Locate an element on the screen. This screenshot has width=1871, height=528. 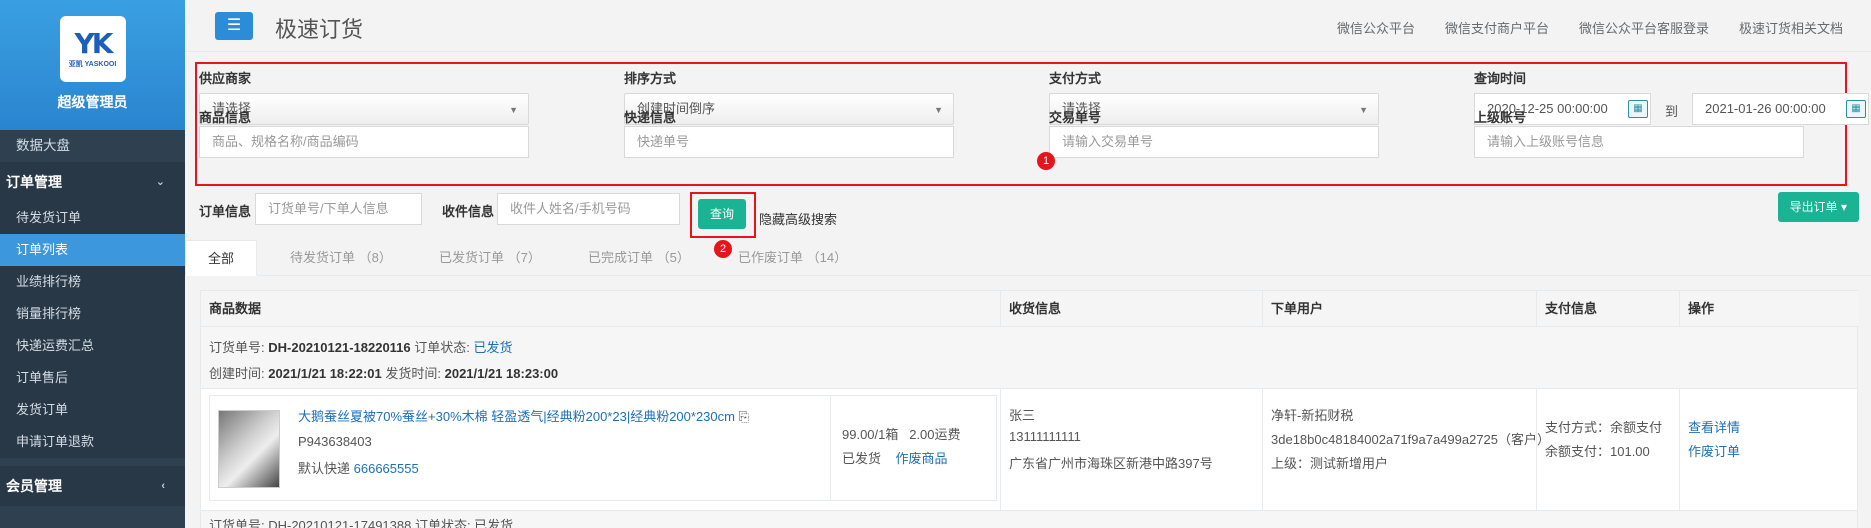
query-time-label: 查询时间 is located at coordinates (1500, 78).